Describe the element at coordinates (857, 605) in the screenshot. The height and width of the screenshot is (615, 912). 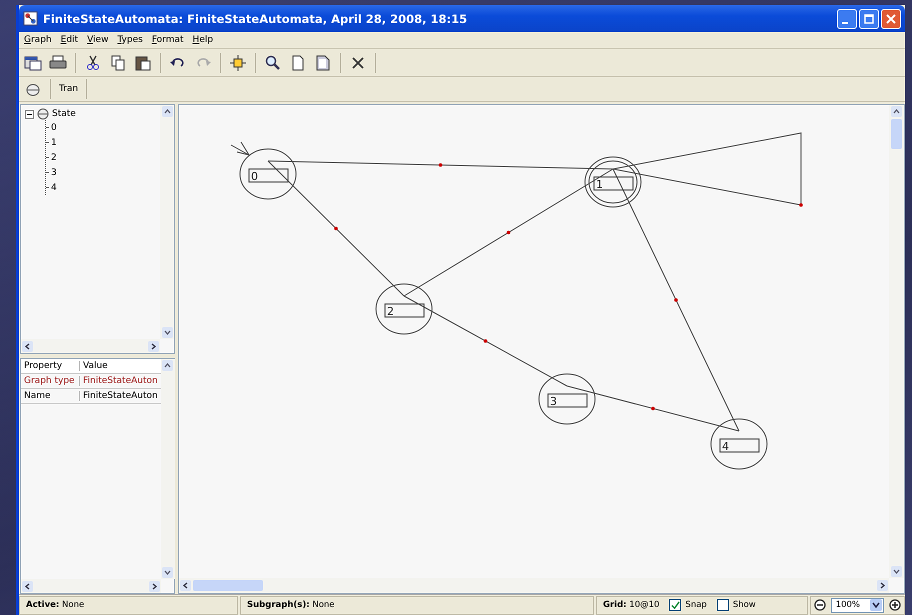
I see `zoom-dropdown: 100%` at that location.